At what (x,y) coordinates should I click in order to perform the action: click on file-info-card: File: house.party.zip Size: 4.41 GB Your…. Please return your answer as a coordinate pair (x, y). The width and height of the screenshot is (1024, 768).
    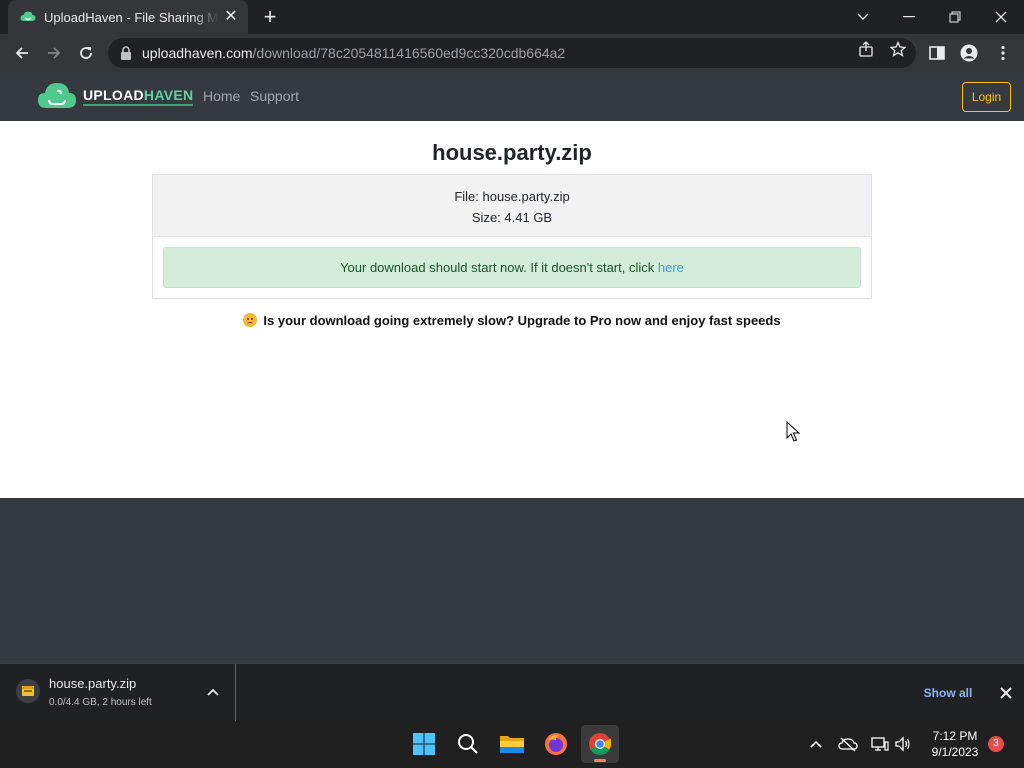
    Looking at the image, I should click on (512, 236).